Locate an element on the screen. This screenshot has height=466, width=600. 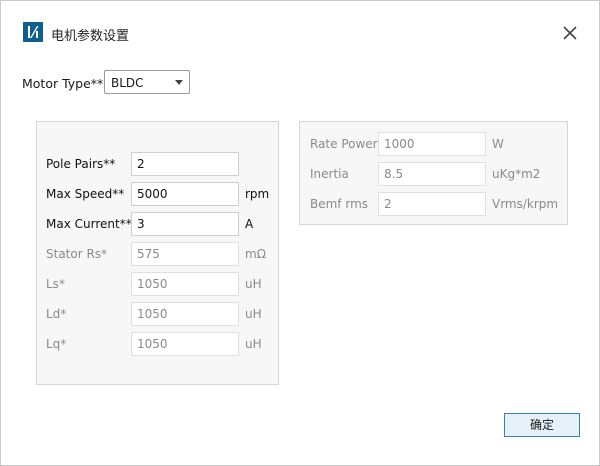
param-row-rate-power: Rate Power 1000 W is located at coordinates (433, 144).